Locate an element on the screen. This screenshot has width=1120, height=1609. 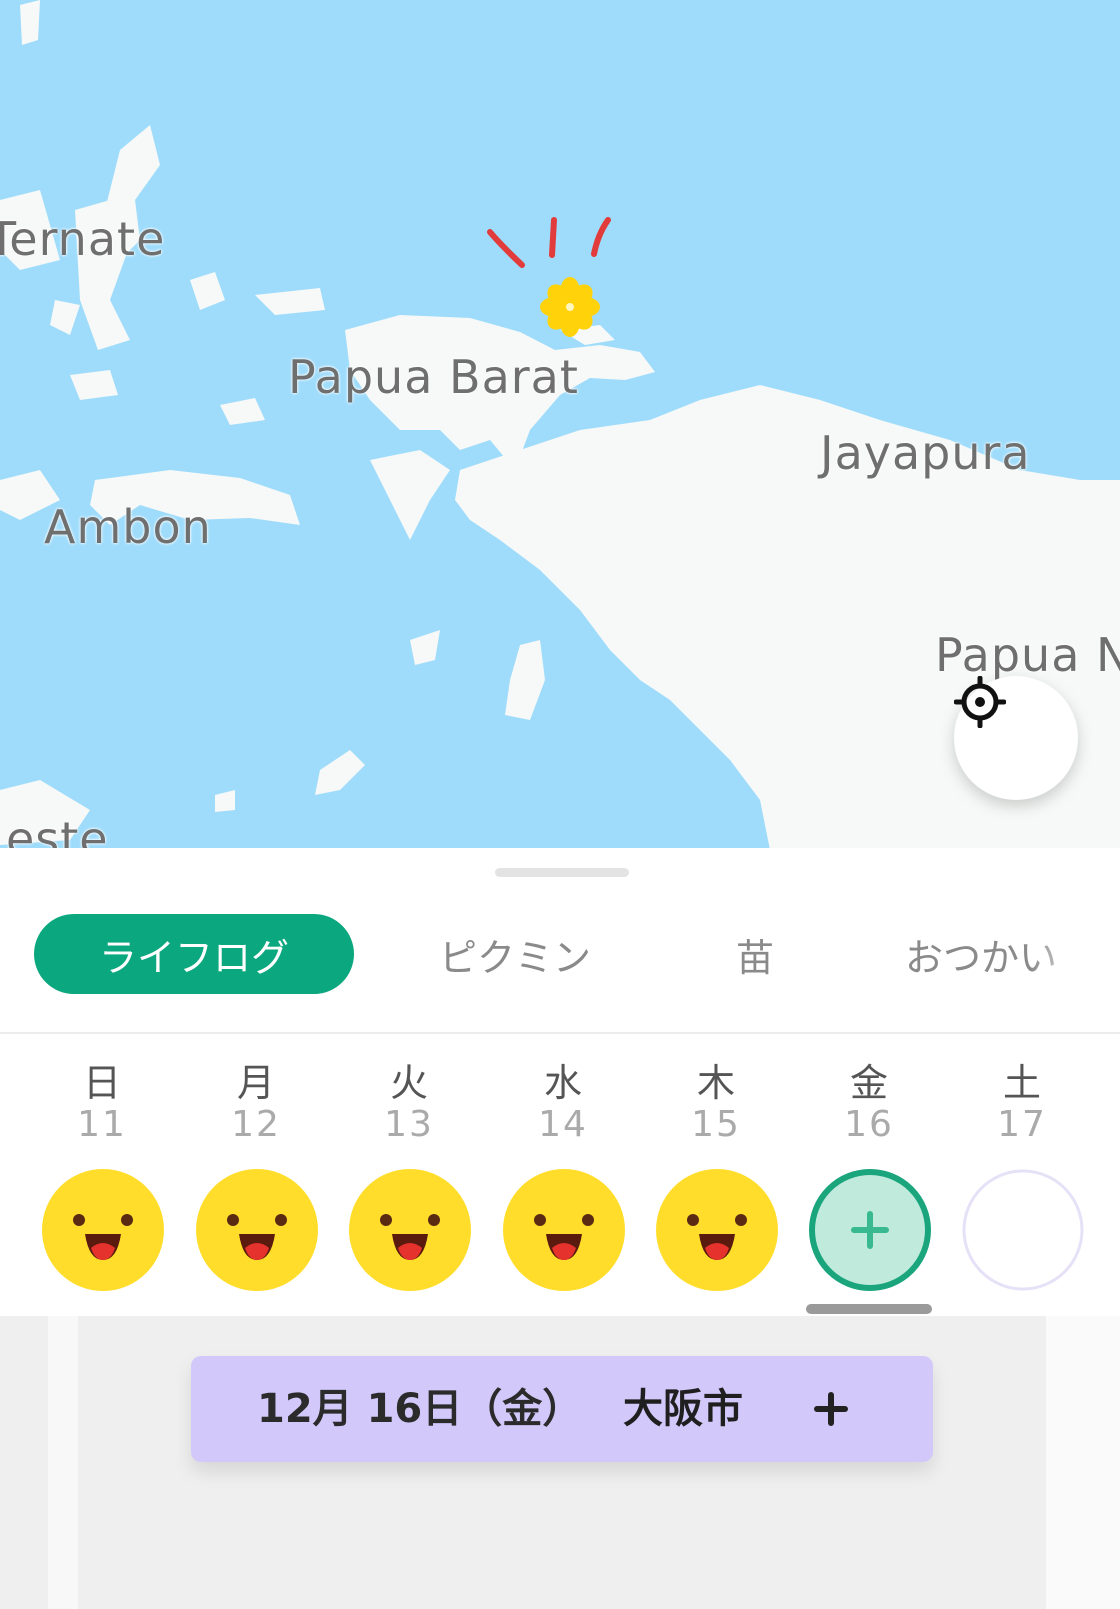
date-location-bar: 12月 16日（金） 大阪市 is located at coordinates (562, 1409).